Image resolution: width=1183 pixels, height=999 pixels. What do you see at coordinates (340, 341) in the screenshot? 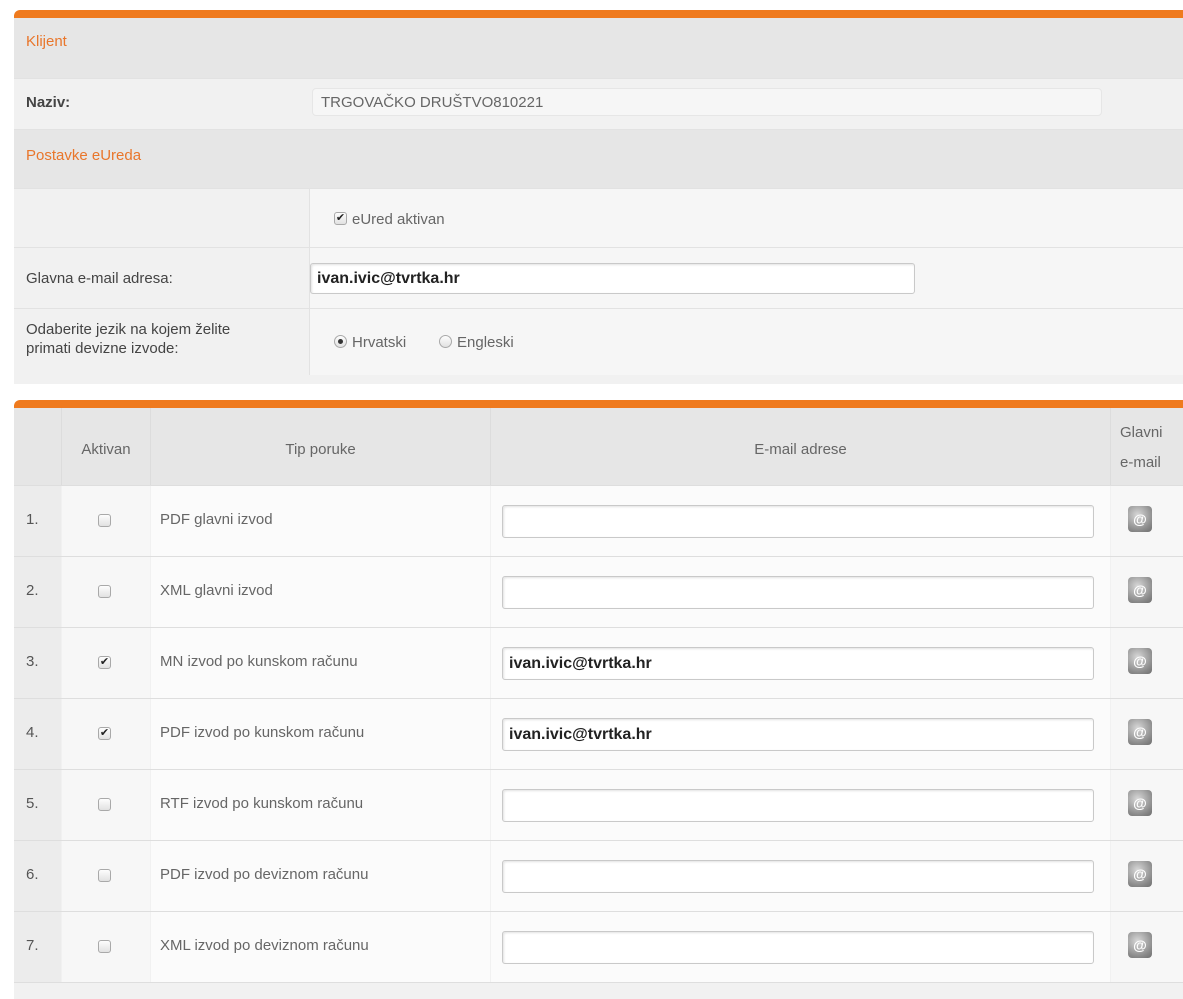
I see `radio-hrvatski` at bounding box center [340, 341].